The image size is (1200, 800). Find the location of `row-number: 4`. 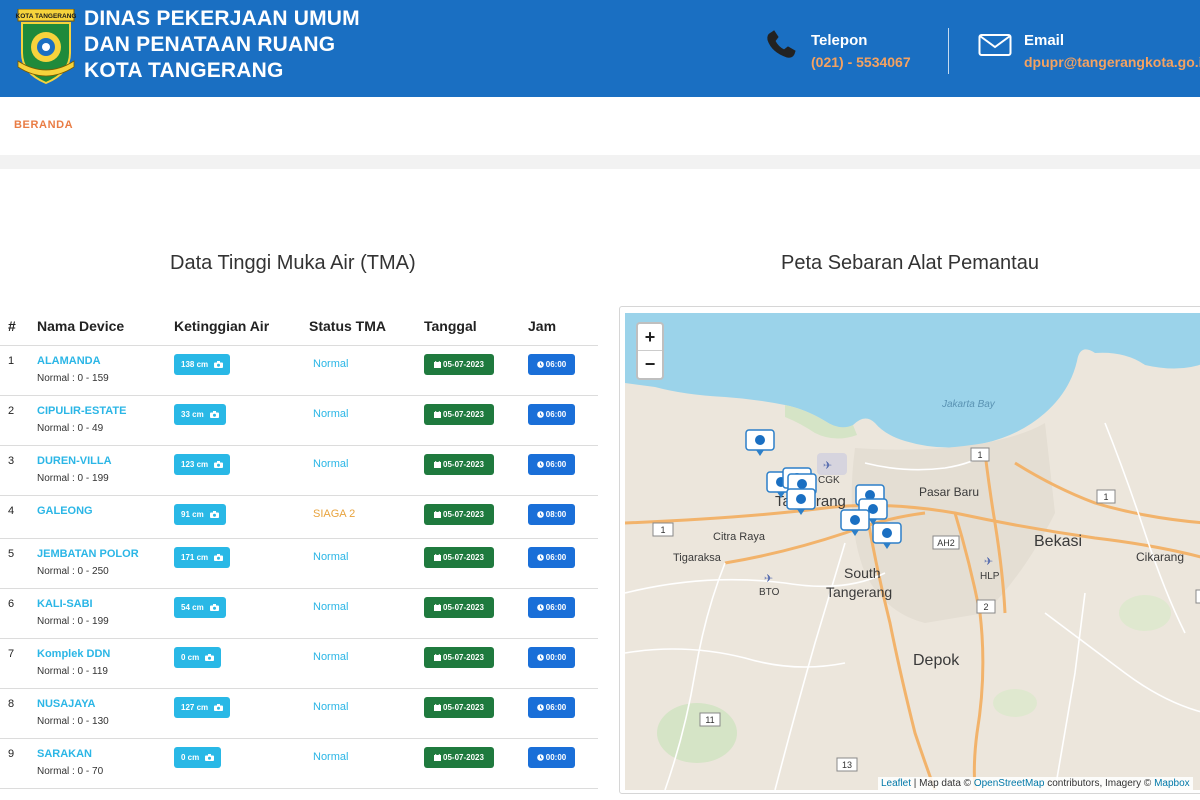

row-number: 4 is located at coordinates (11, 511).